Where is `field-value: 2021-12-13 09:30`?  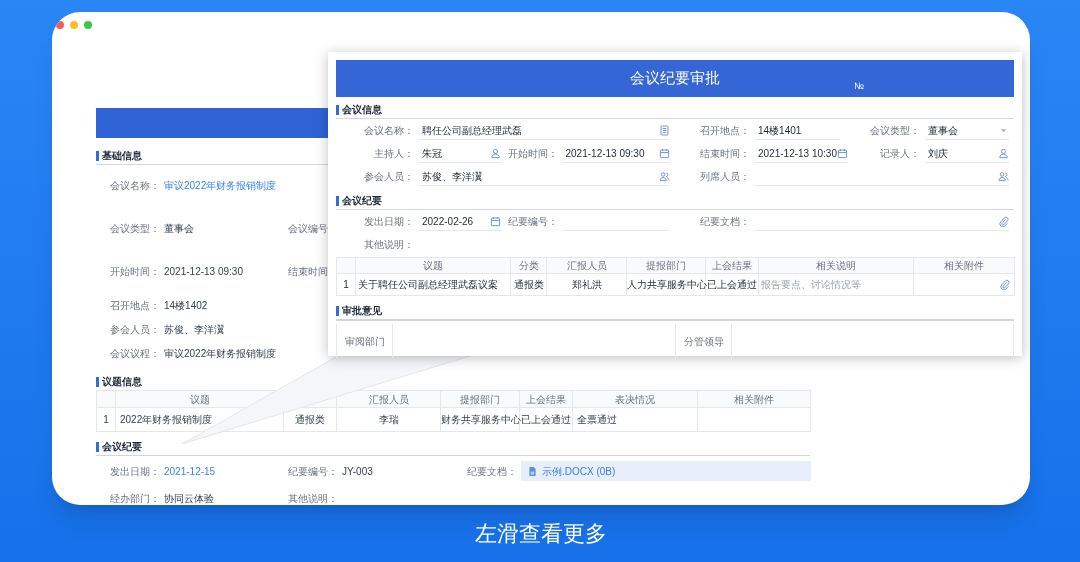 field-value: 2021-12-13 09:30 is located at coordinates (203, 272).